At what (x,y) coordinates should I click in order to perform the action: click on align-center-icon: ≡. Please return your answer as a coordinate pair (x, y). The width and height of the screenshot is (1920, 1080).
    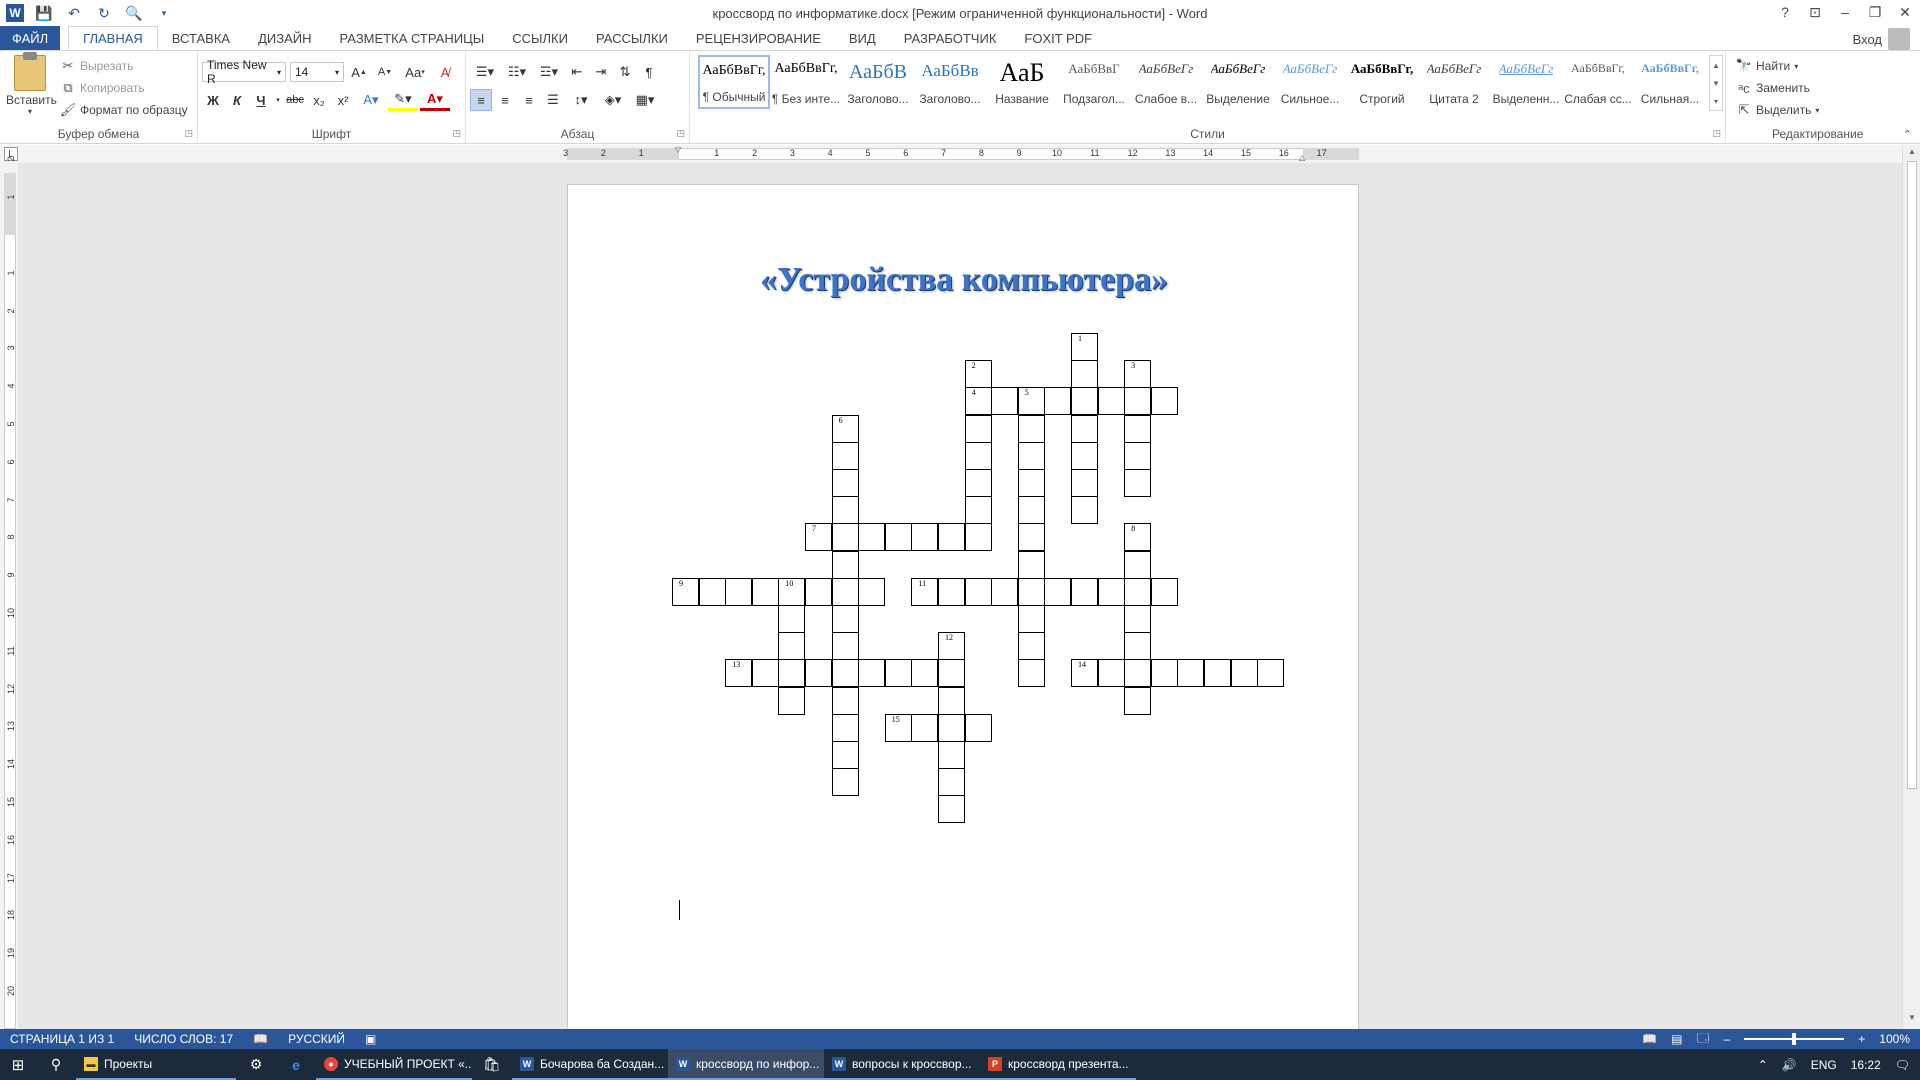
    Looking at the image, I should click on (505, 100).